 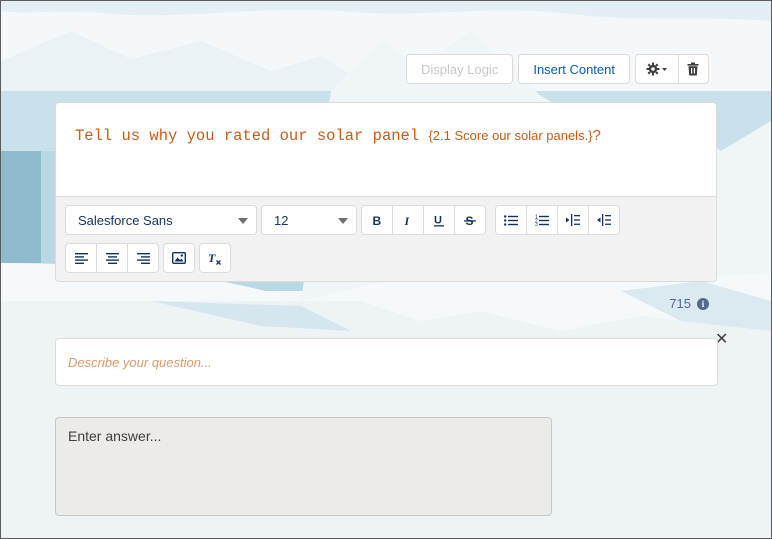 I want to click on strikethrough-icon: S, so click(x=470, y=220).